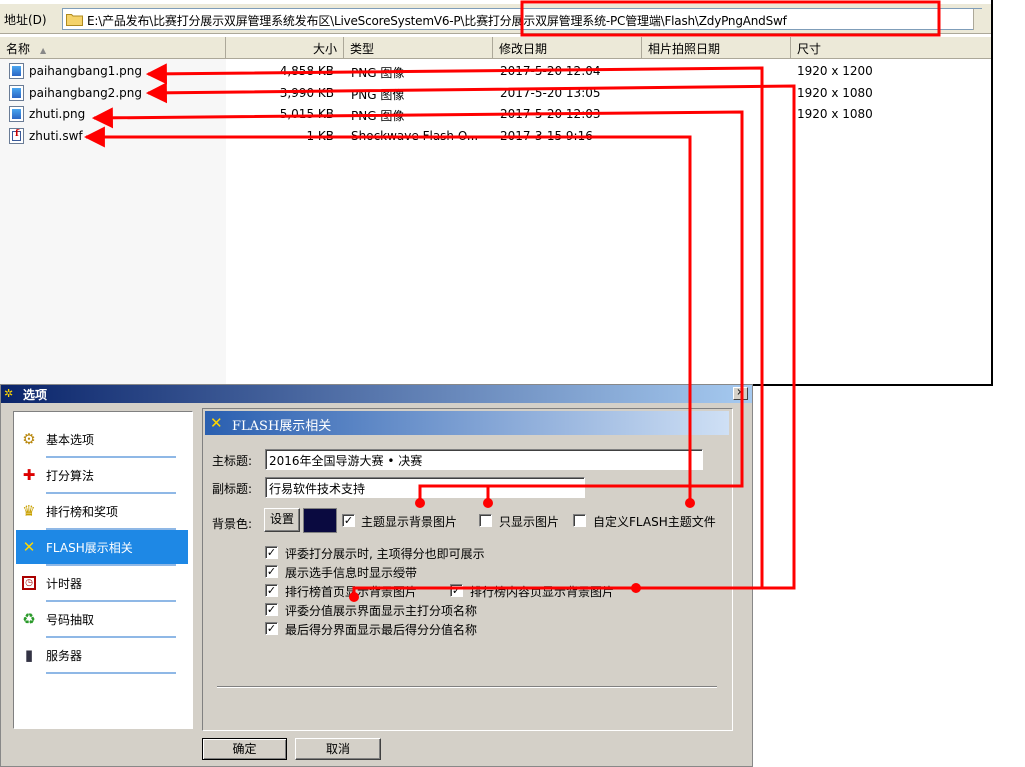  I want to click on file-name: zhuti.swf, so click(56, 136).